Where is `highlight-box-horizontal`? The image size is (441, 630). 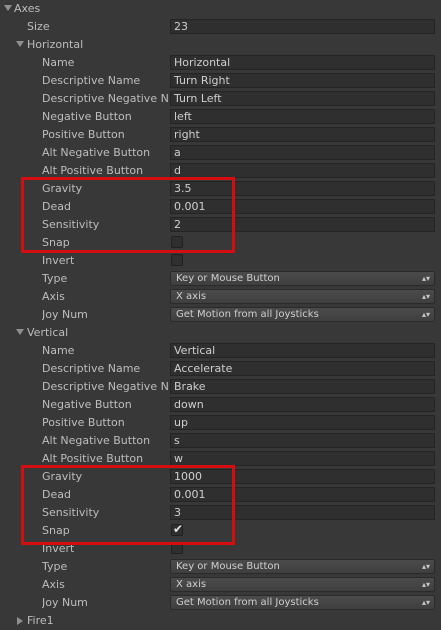
highlight-box-horizontal is located at coordinates (128, 215).